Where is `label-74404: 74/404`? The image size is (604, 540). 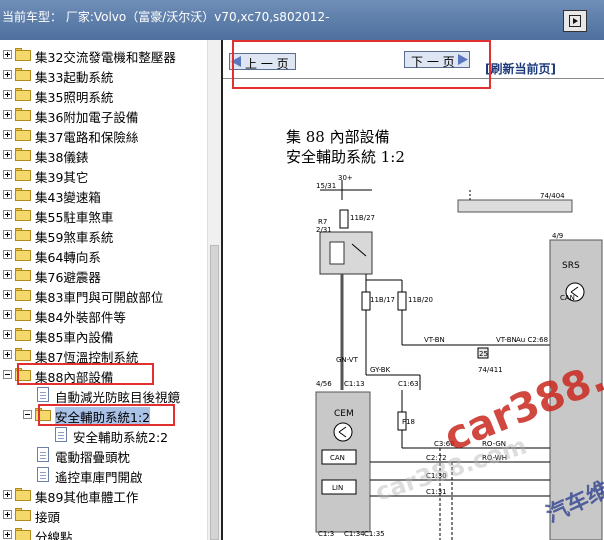 label-74404: 74/404 is located at coordinates (552, 196).